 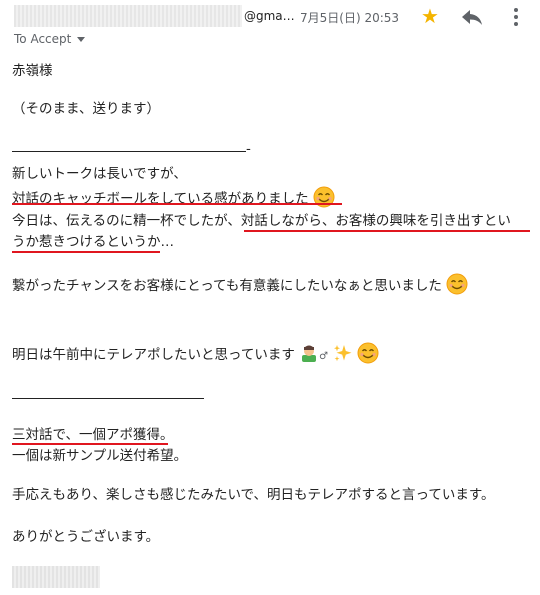 I want to click on star-icon: ★, so click(x=430, y=16).